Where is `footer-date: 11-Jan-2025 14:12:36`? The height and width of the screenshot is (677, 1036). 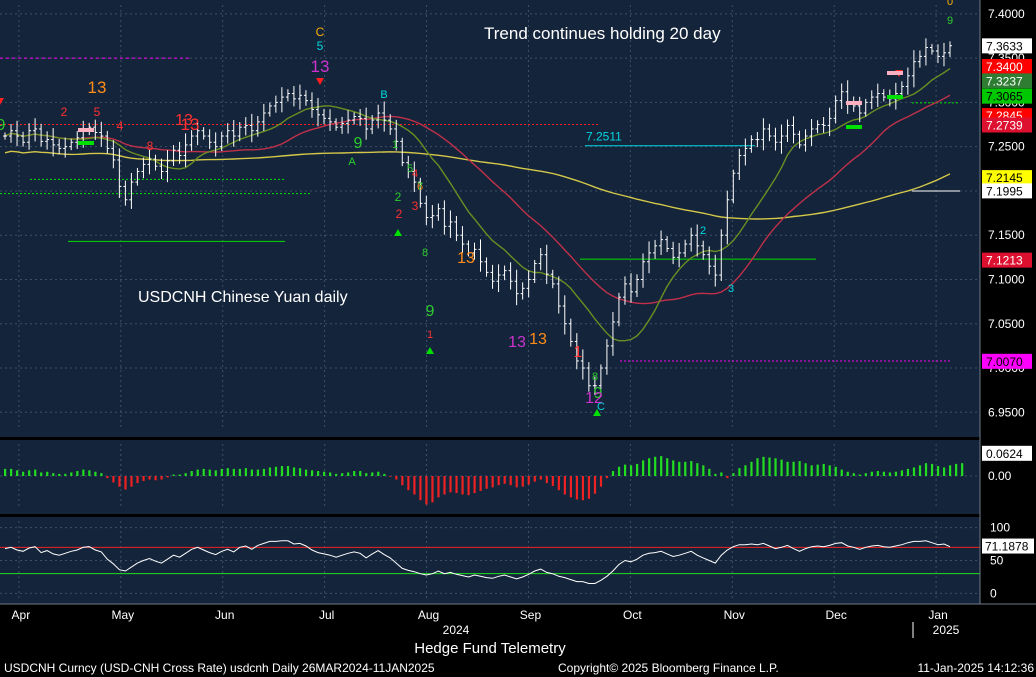
footer-date: 11-Jan-2025 14:12:36 is located at coordinates (975, 668).